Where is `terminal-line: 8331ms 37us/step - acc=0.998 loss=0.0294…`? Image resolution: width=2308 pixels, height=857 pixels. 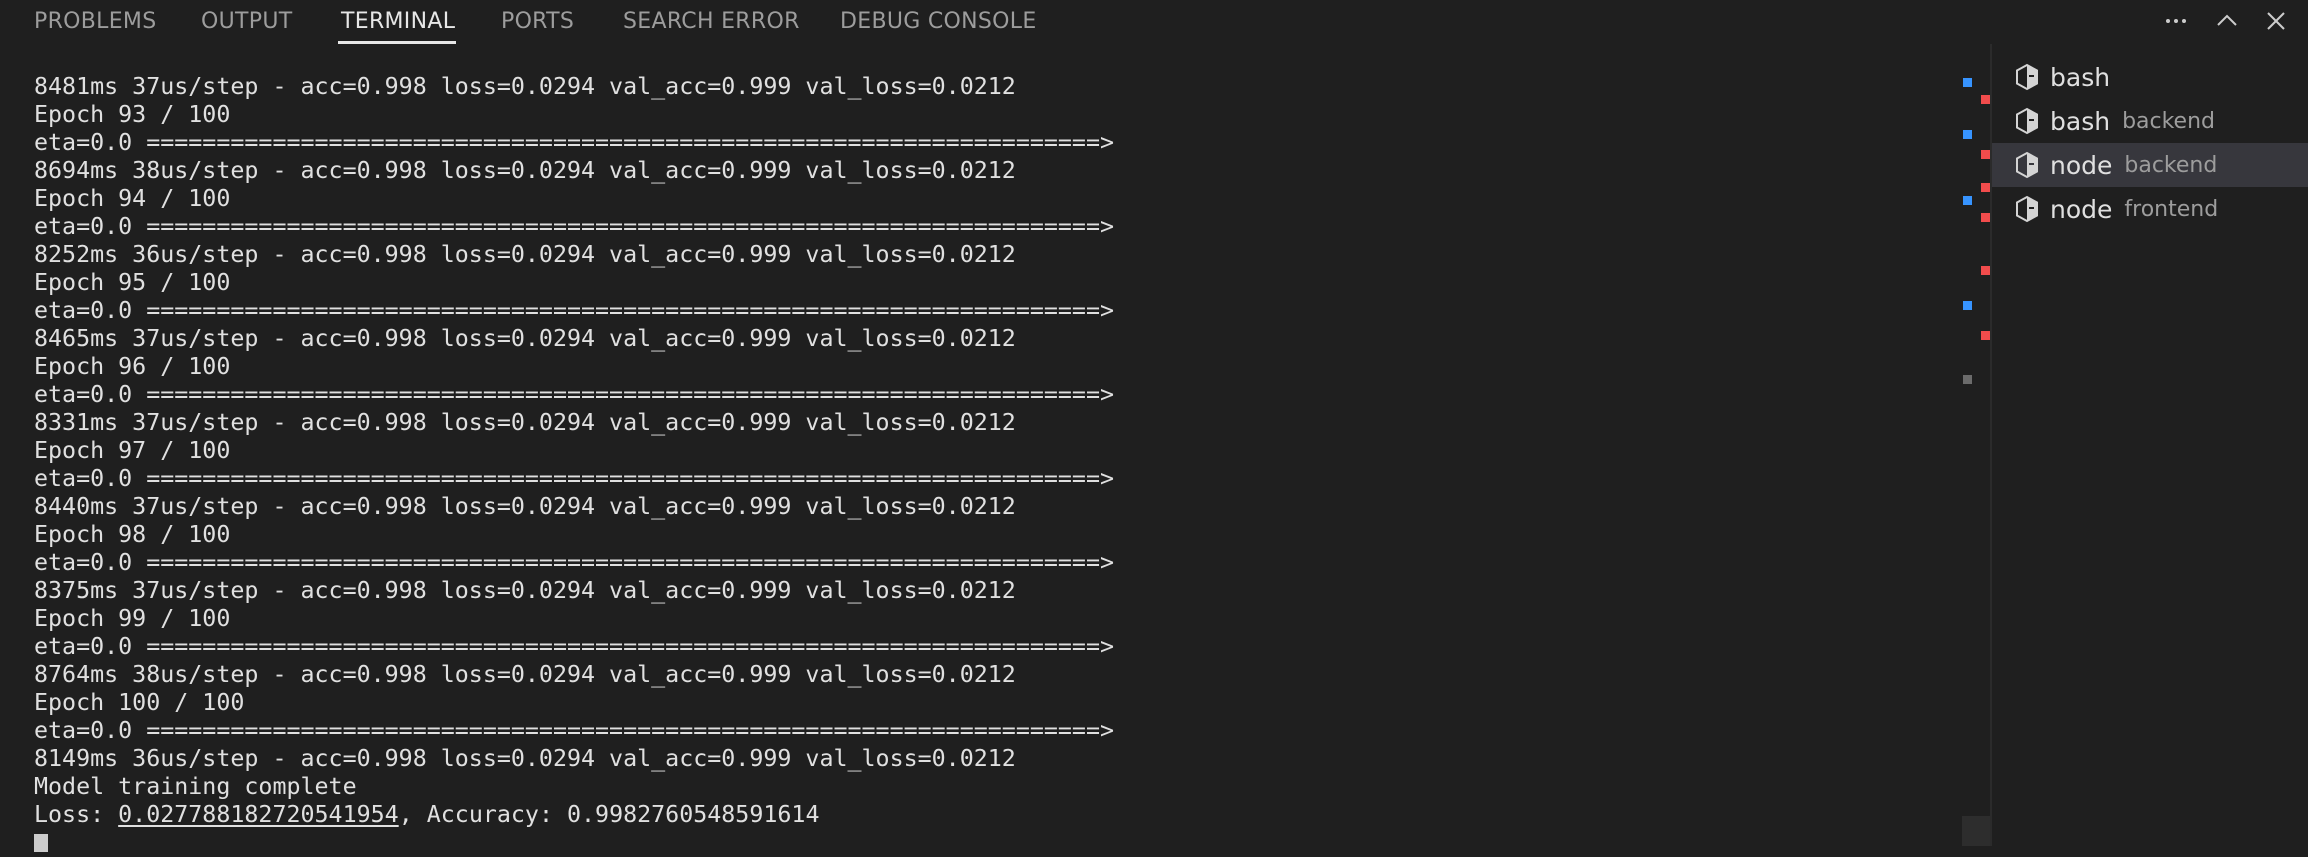 terminal-line: 8331ms 37us/step - acc=0.998 loss=0.0294… is located at coordinates (525, 422).